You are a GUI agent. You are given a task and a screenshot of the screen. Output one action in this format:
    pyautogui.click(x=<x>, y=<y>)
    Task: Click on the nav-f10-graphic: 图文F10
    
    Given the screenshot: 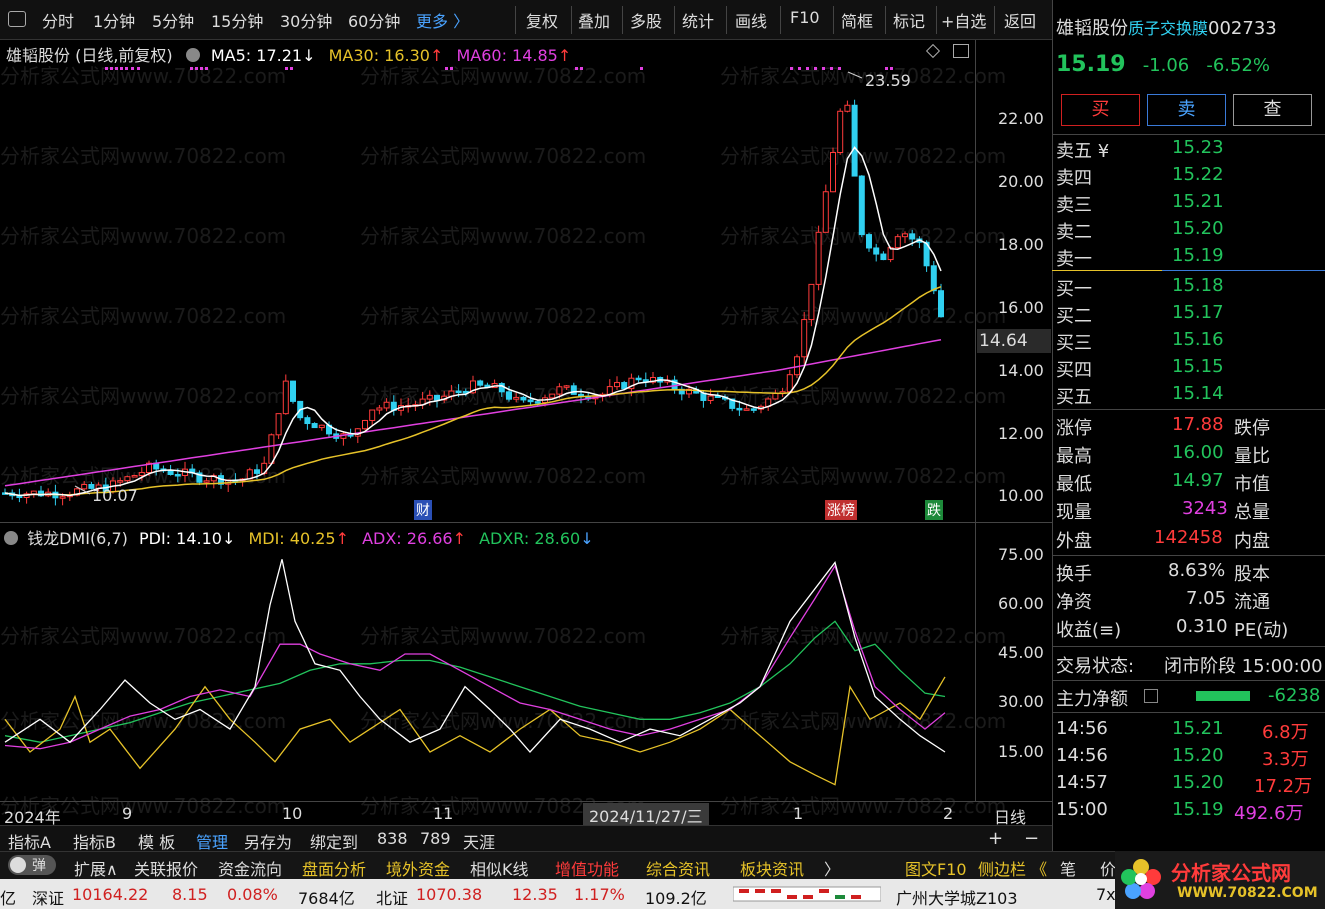 What is the action you would take?
    pyautogui.click(x=936, y=868)
    